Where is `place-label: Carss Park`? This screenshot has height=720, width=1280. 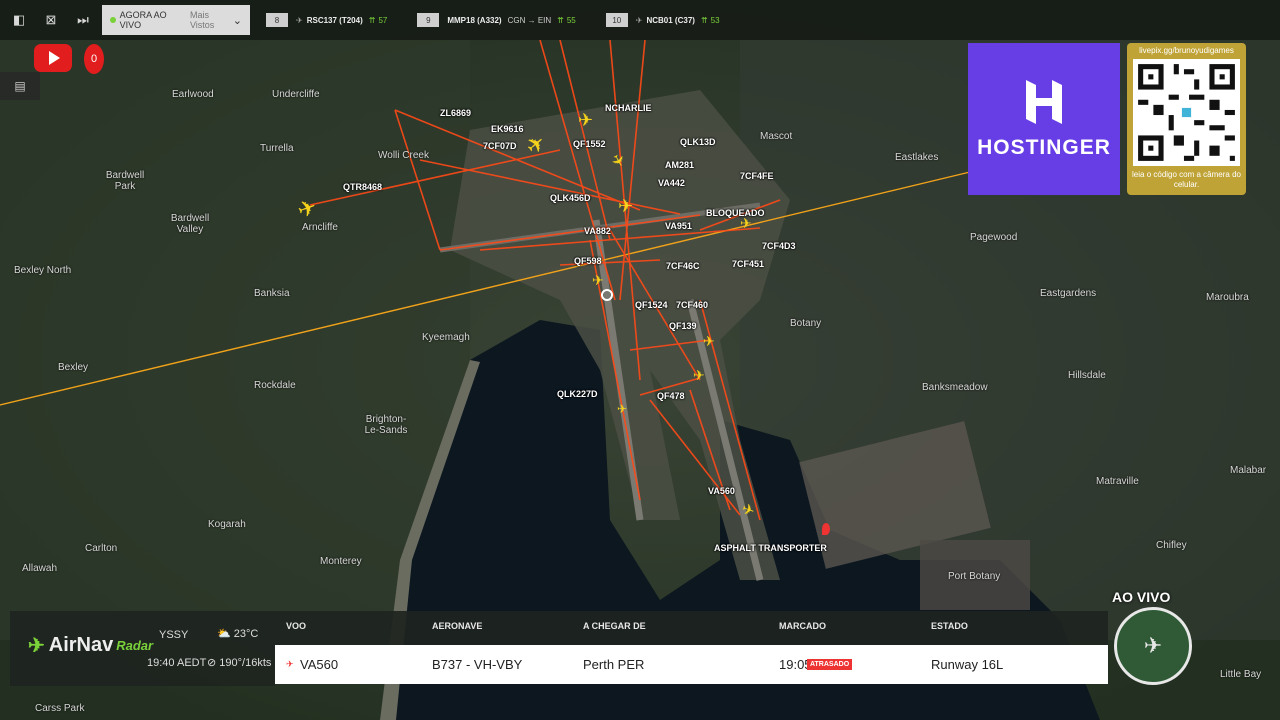 place-label: Carss Park is located at coordinates (60, 708).